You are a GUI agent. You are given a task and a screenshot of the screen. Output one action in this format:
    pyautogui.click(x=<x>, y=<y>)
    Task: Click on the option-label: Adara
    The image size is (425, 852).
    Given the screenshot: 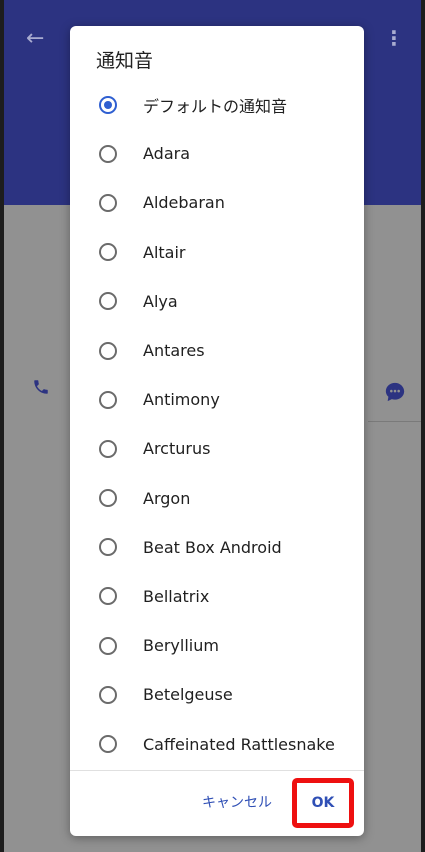 What is the action you would take?
    pyautogui.click(x=167, y=154)
    